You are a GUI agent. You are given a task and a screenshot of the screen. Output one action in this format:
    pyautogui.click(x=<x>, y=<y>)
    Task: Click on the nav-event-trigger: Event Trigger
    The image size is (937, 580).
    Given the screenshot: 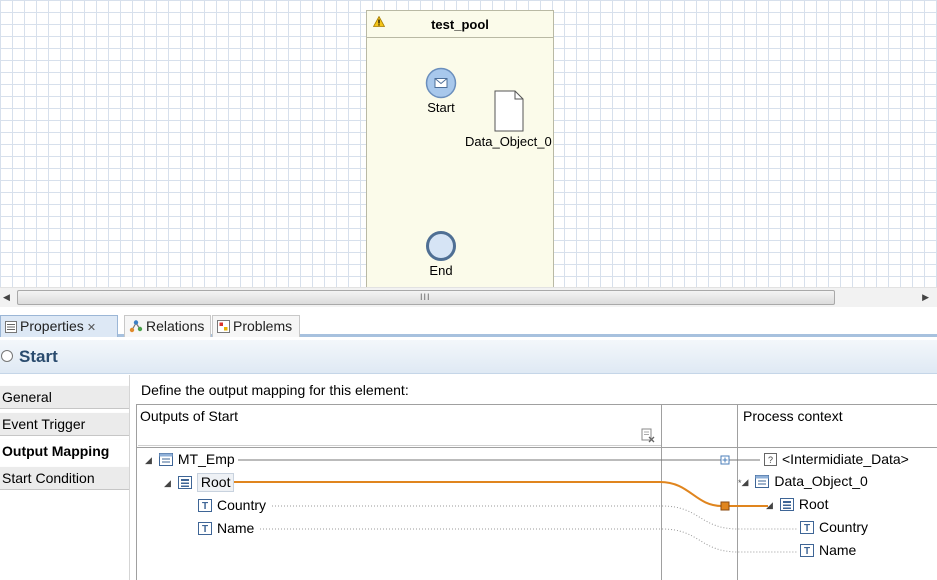 What is the action you would take?
    pyautogui.click(x=64, y=424)
    